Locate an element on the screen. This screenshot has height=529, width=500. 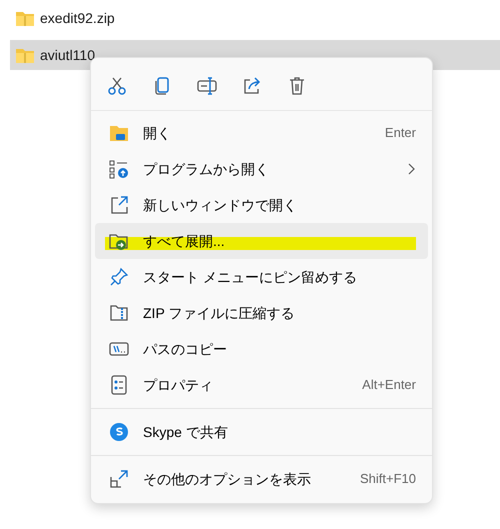
open-window-icon is located at coordinates (119, 205).